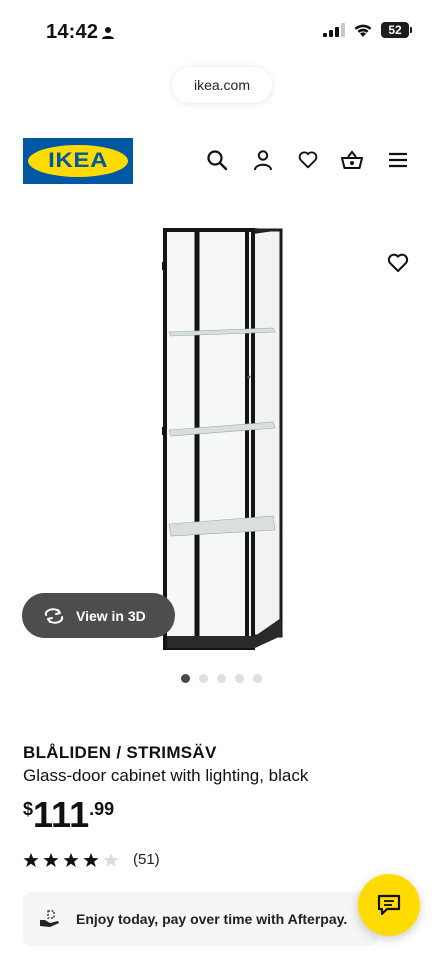  What do you see at coordinates (28, 809) in the screenshot?
I see `price-currency: $` at bounding box center [28, 809].